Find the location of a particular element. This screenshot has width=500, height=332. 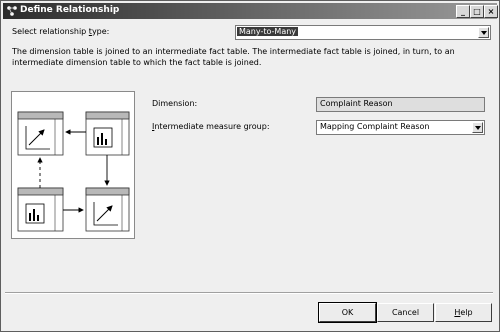

minimize-button: _ is located at coordinates (463, 11).